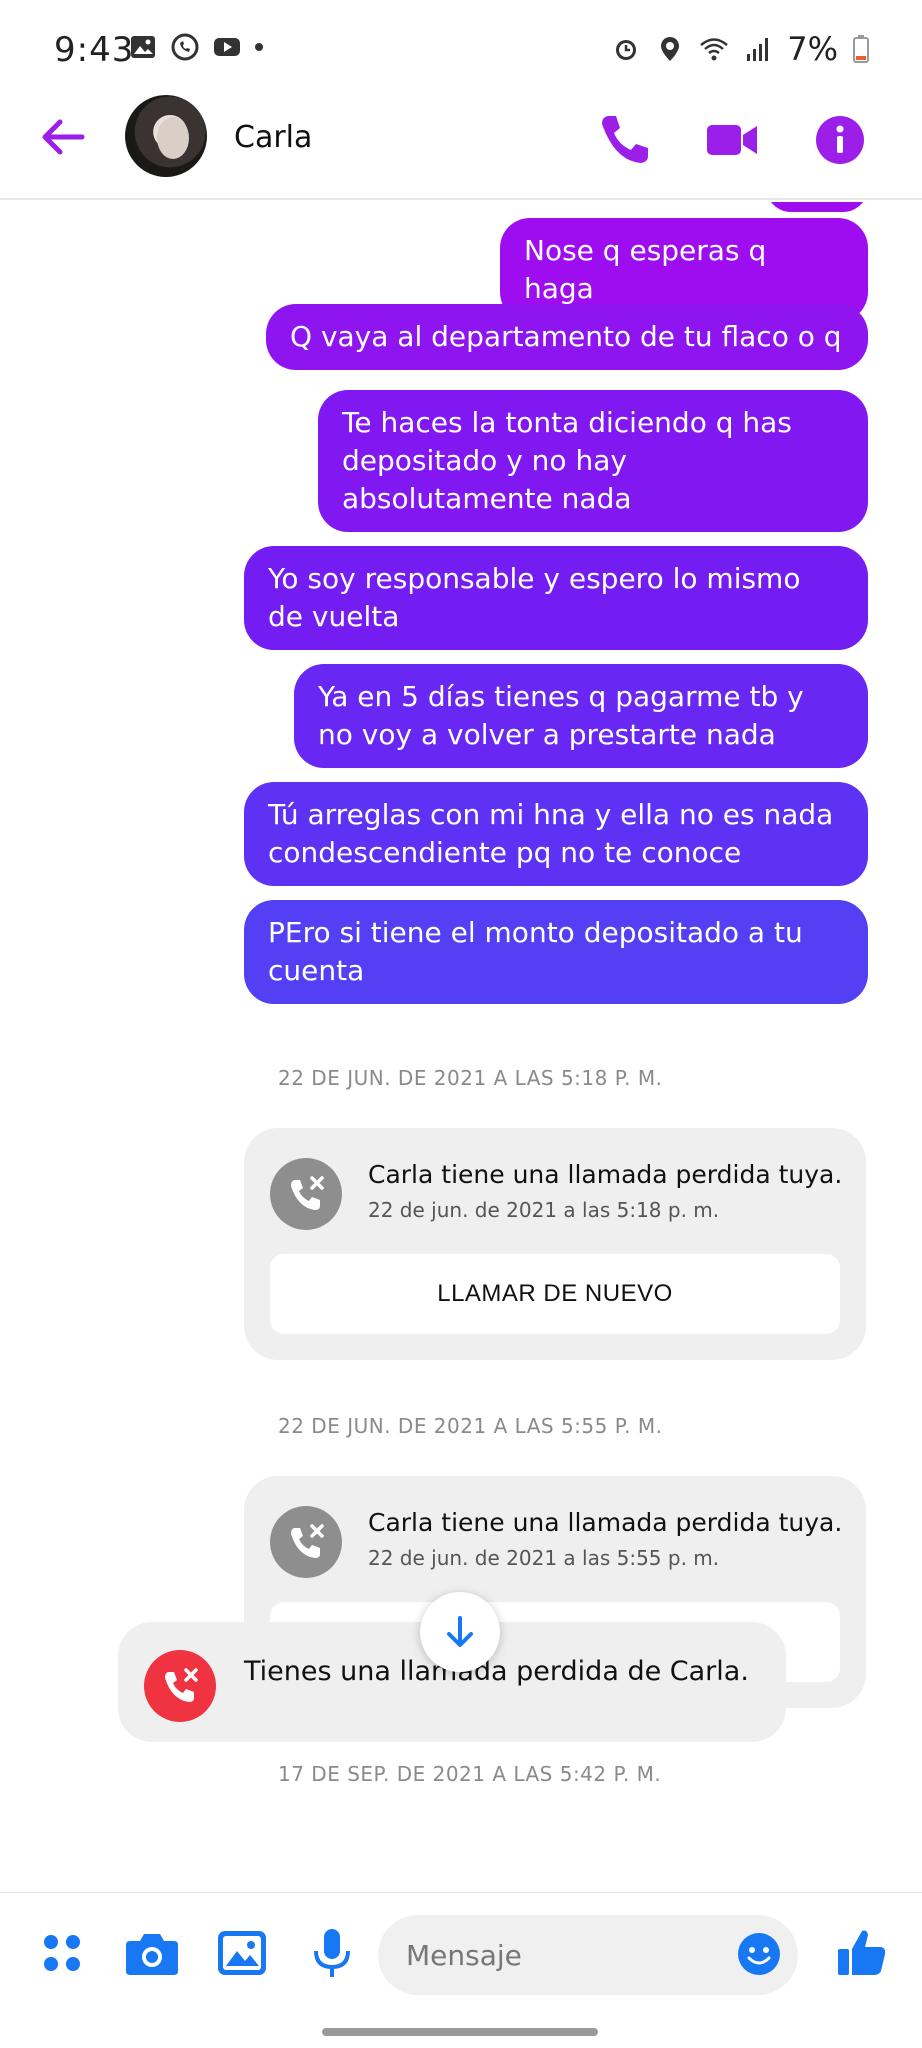 This screenshot has width=922, height=2048. What do you see at coordinates (759, 1954) in the screenshot?
I see `emoji-icon` at bounding box center [759, 1954].